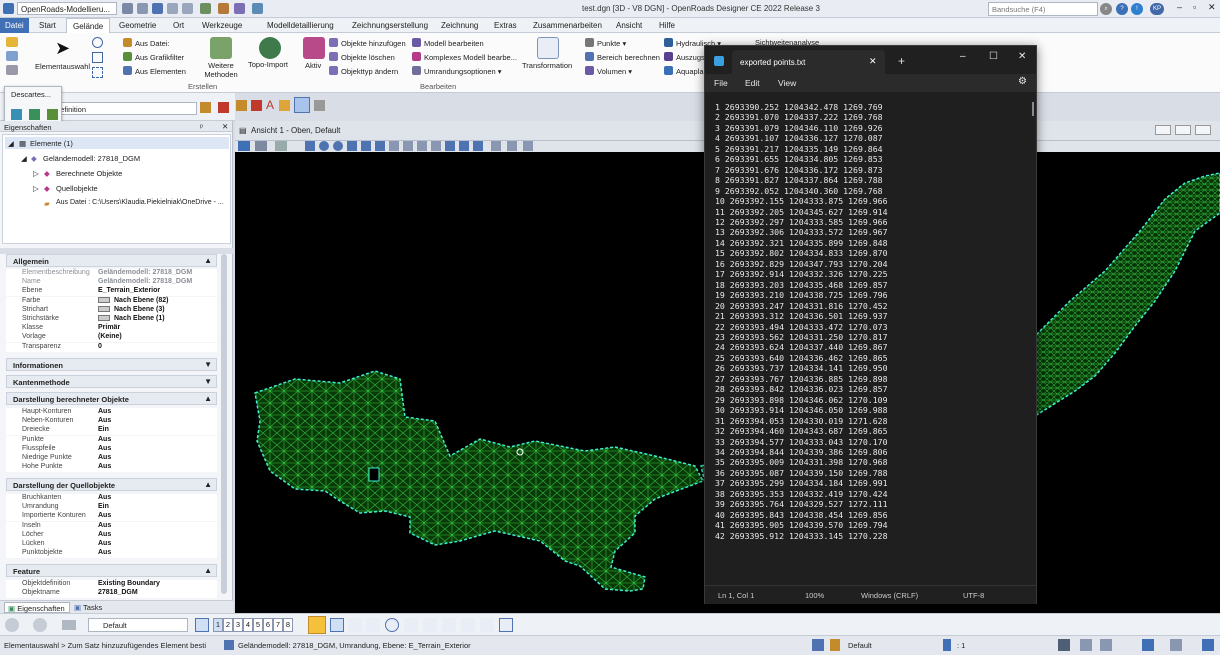 The height and width of the screenshot is (655, 1220). I want to click on property-row: Neben-Konturen Aus, so click(111, 422).